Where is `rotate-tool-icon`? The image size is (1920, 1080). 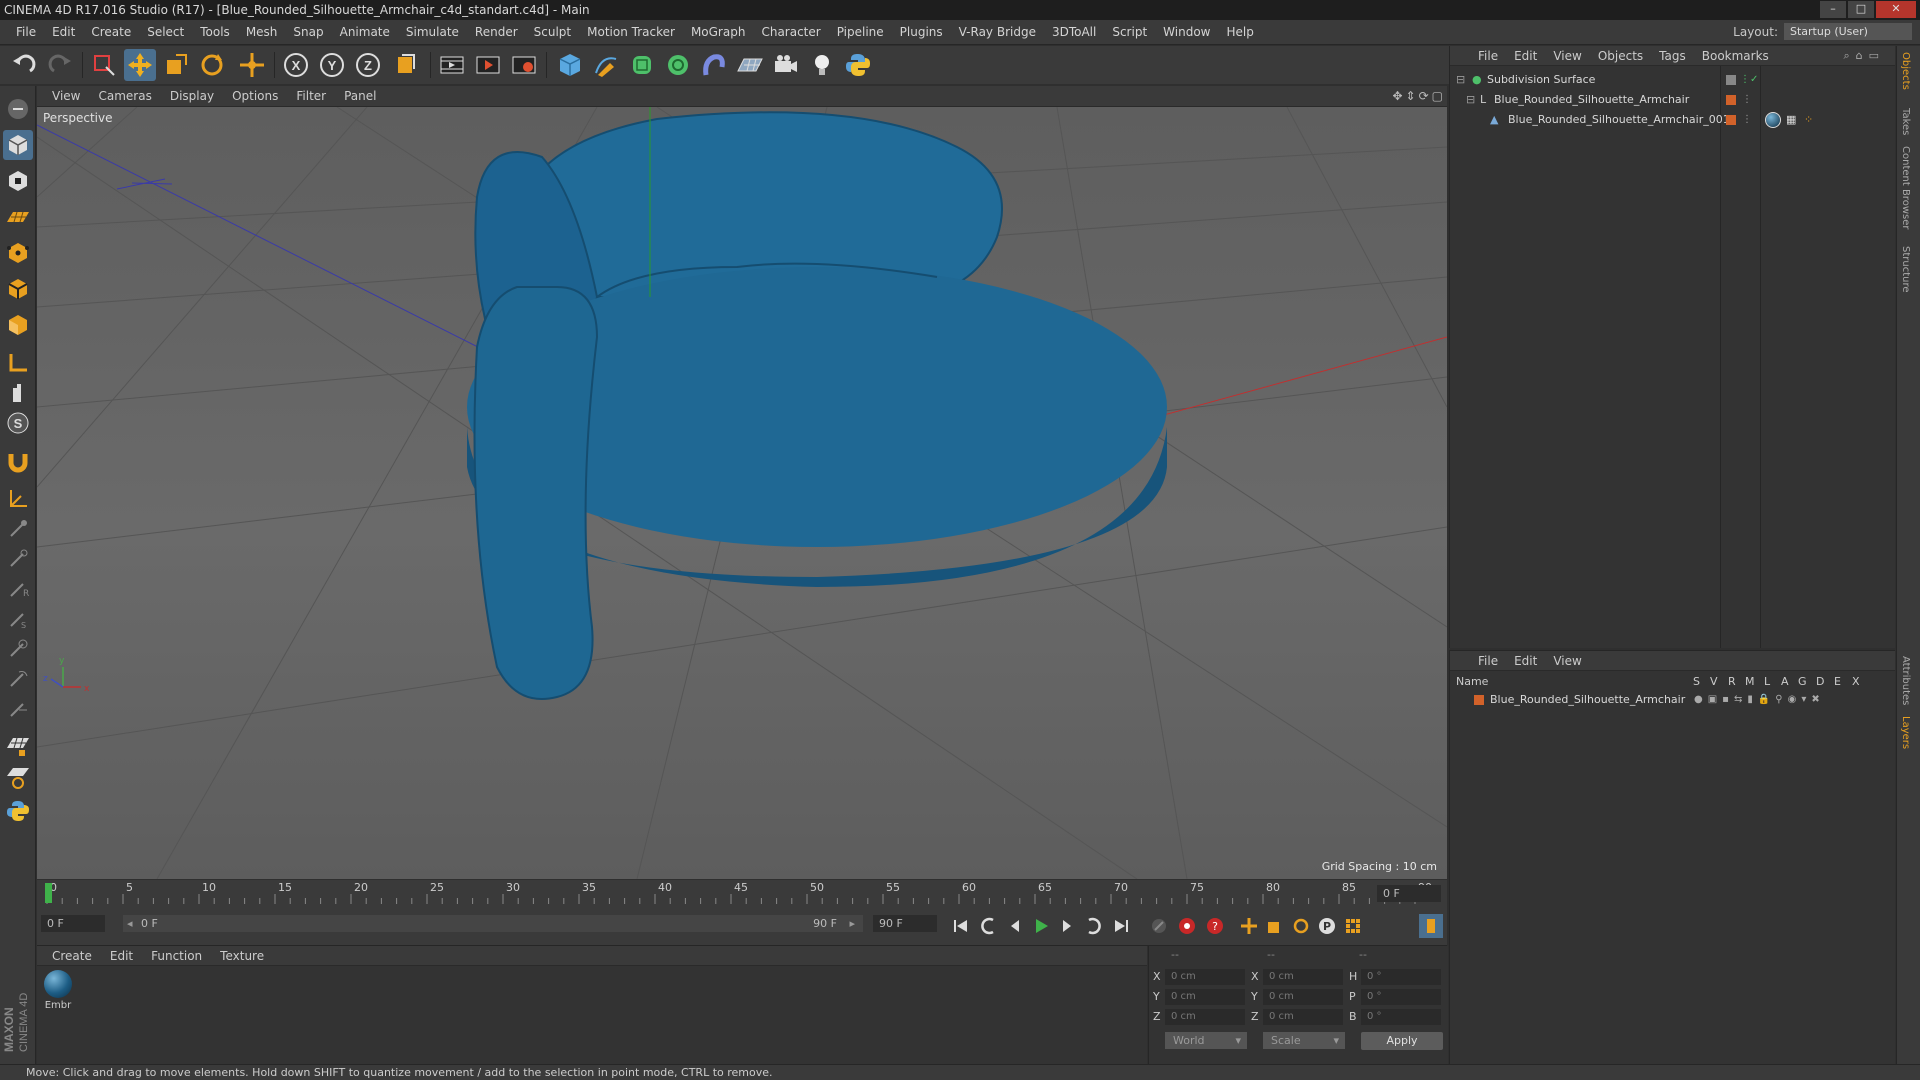
rotate-tool-icon is located at coordinates (212, 65).